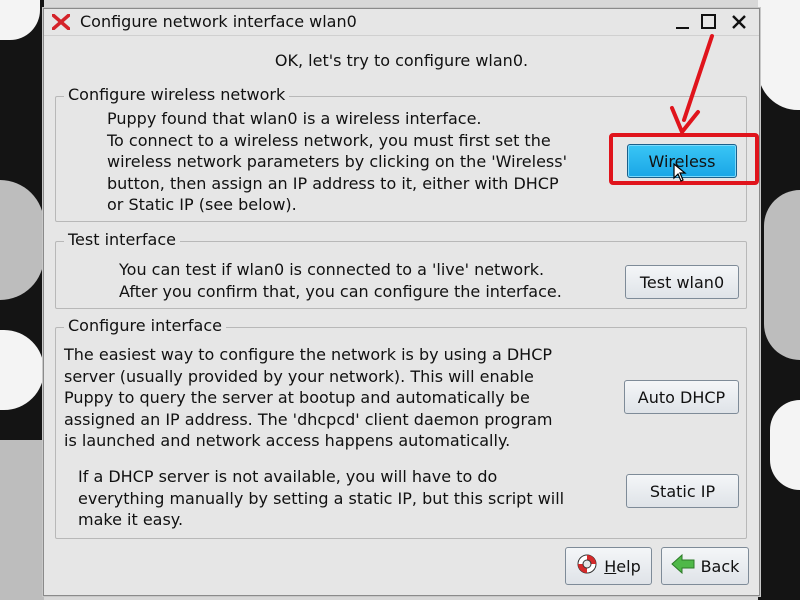 The width and height of the screenshot is (800, 600). What do you see at coordinates (709, 22) in the screenshot?
I see `maximize-icon` at bounding box center [709, 22].